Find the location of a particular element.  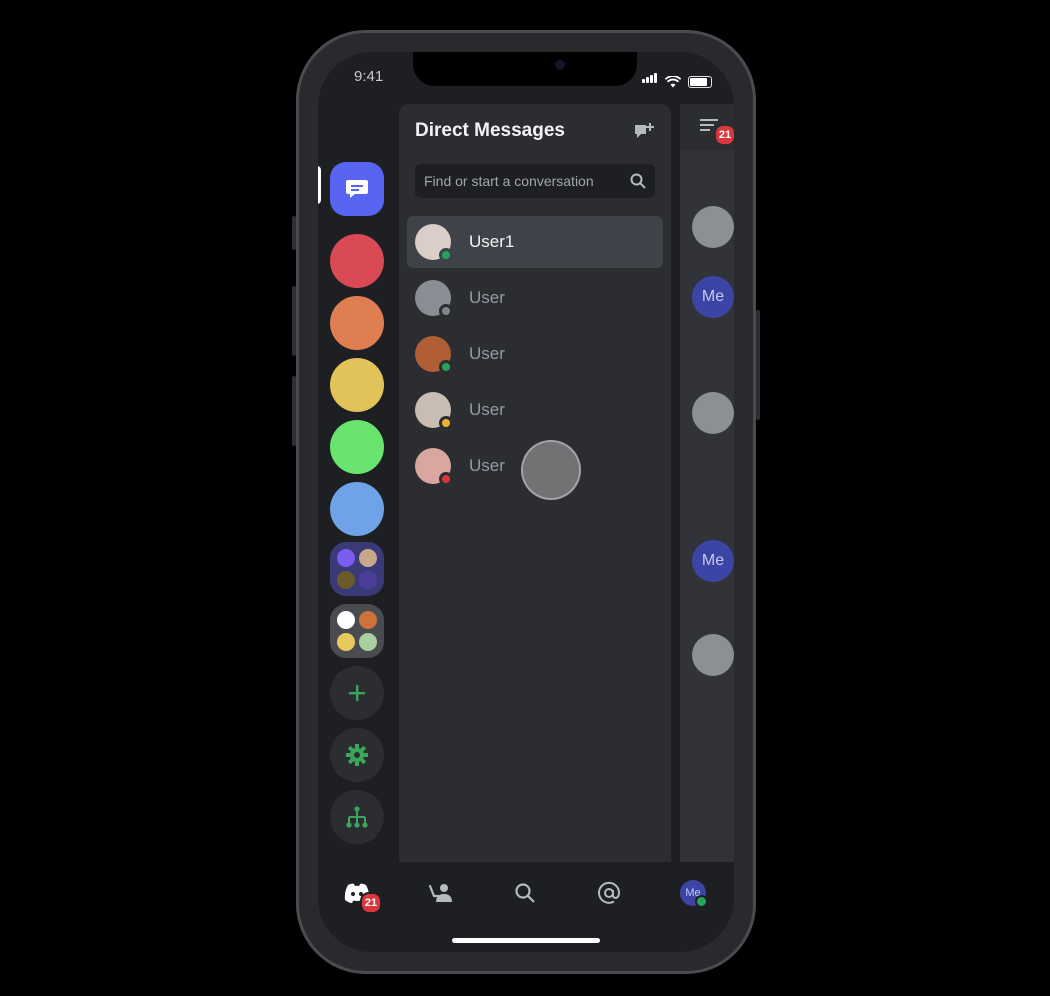

tab-profile: Me is located at coordinates (693, 893).